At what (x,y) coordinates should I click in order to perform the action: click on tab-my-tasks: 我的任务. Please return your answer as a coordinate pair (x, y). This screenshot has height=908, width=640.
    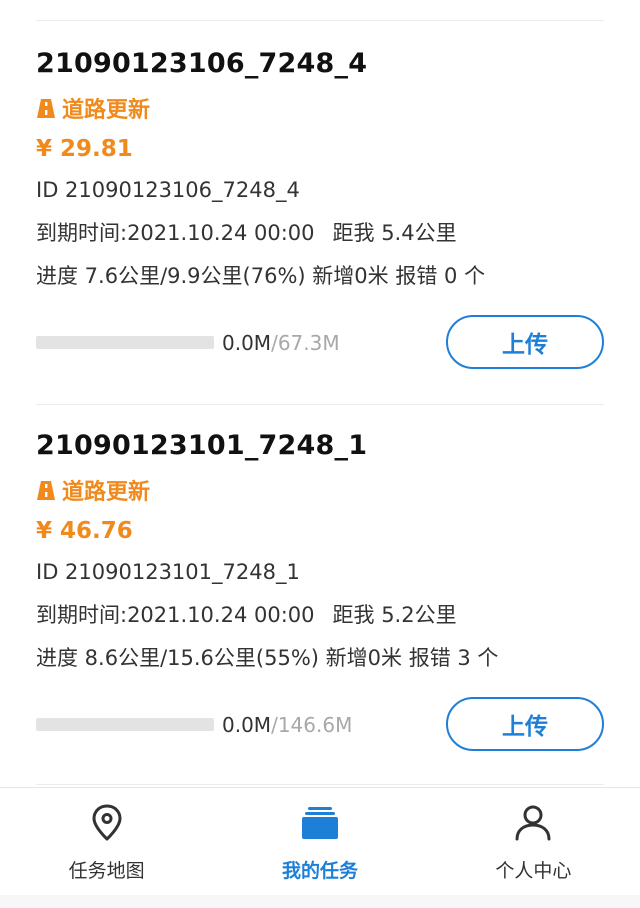
    Looking at the image, I should click on (319, 841).